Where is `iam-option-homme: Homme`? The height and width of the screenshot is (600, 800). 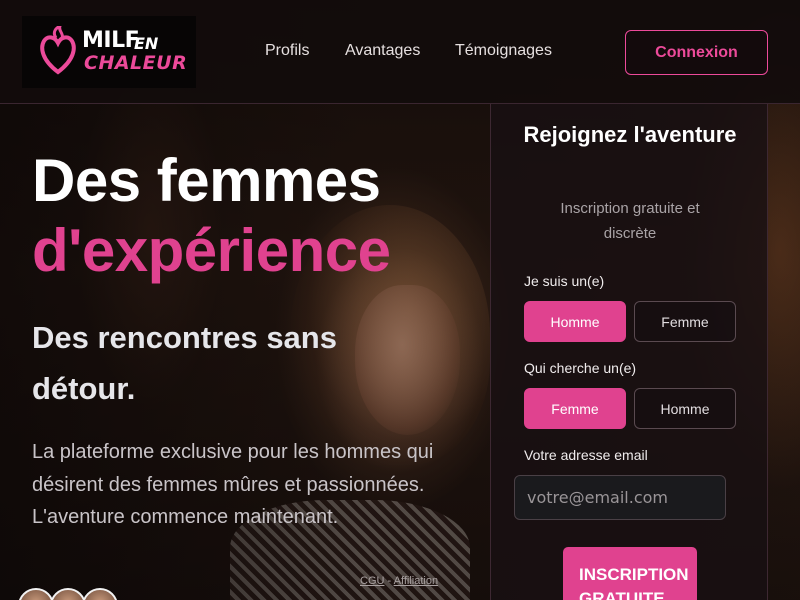 iam-option-homme: Homme is located at coordinates (575, 321).